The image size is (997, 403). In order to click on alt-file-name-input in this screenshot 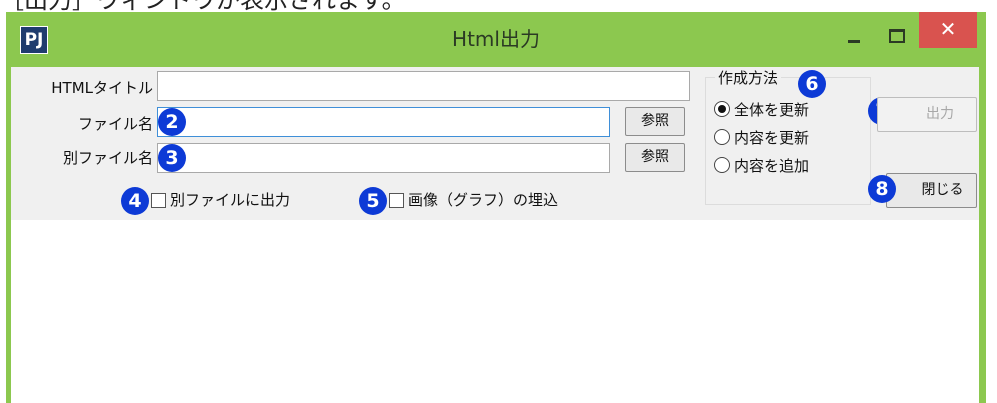, I will do `click(383, 158)`.